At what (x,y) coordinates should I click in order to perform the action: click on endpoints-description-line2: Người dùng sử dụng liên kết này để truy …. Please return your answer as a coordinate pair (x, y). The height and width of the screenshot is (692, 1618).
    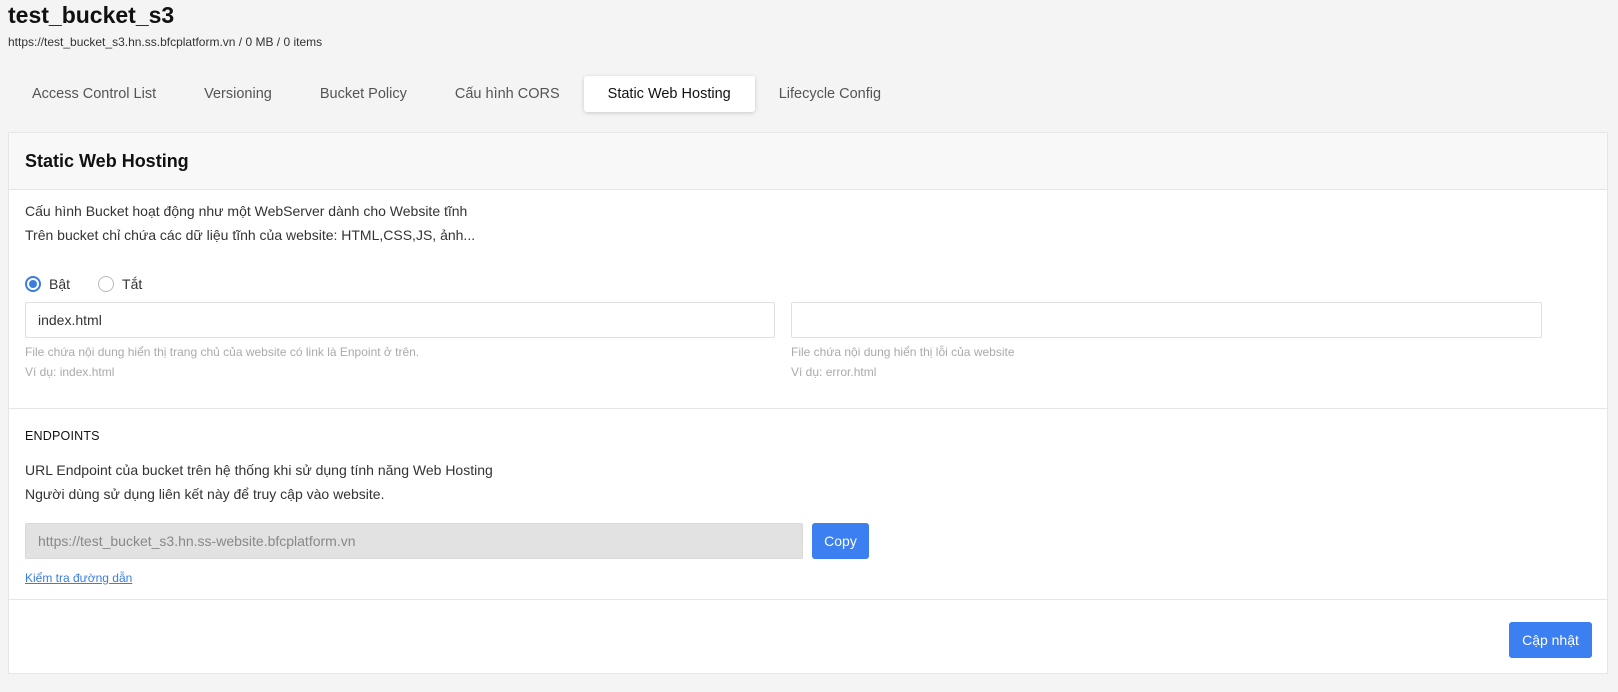
    Looking at the image, I should click on (205, 494).